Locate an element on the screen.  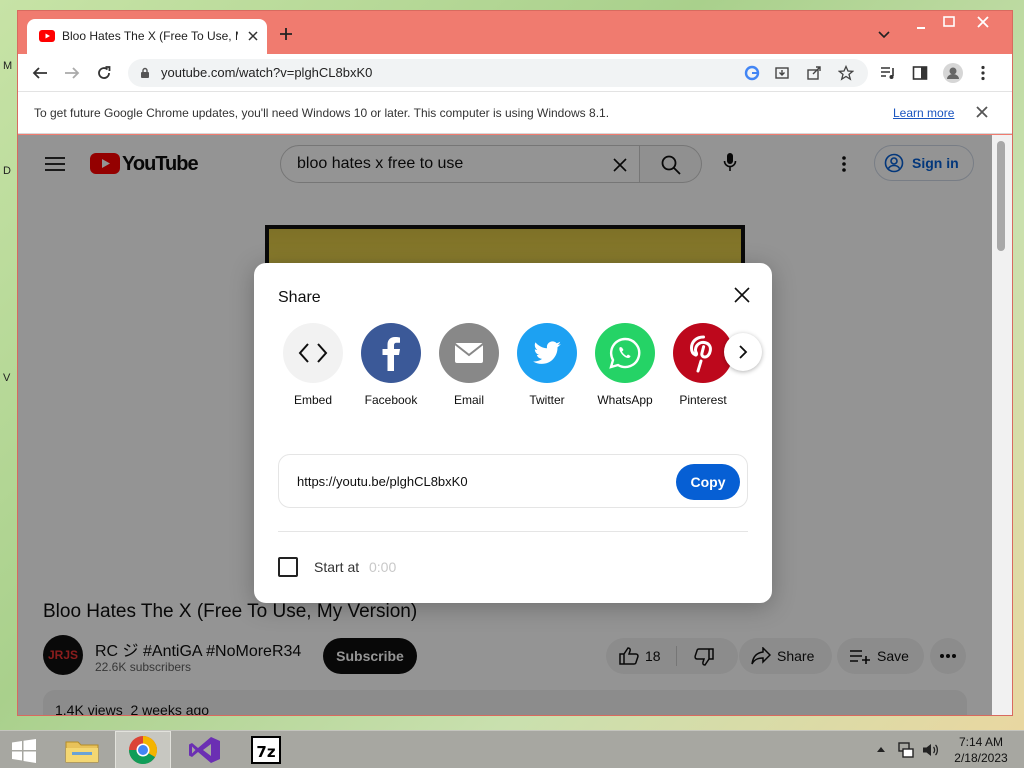
share-target-twitter: Twitter is located at coordinates (547, 368).